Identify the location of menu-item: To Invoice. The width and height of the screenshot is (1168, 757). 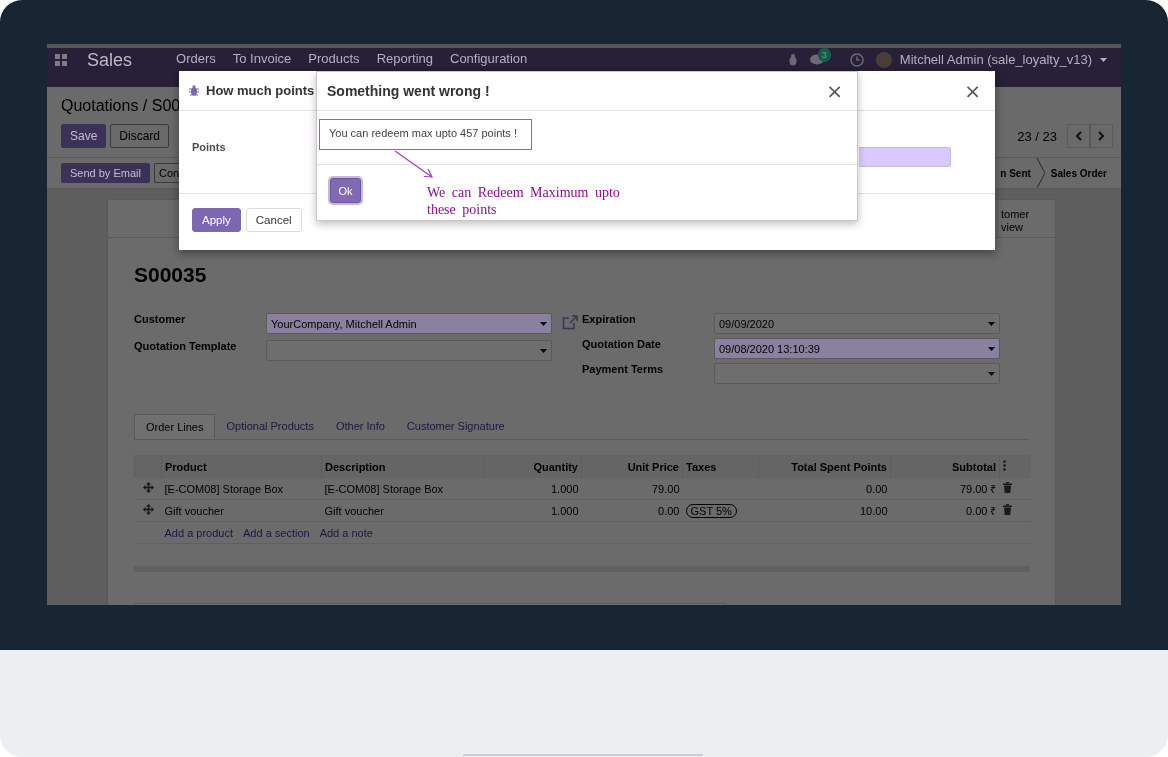
(262, 59).